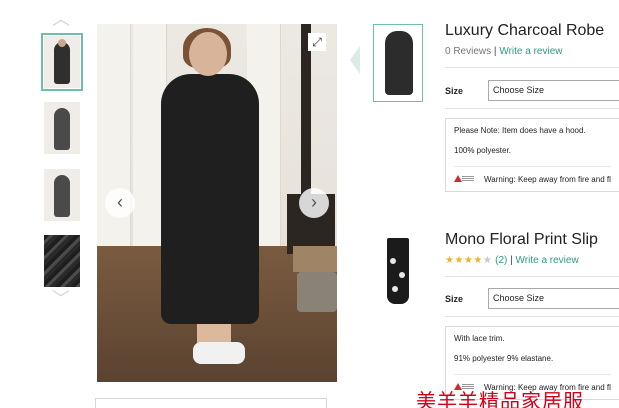  I want to click on watermark: 美羊羊精品家居服, so click(500, 398).